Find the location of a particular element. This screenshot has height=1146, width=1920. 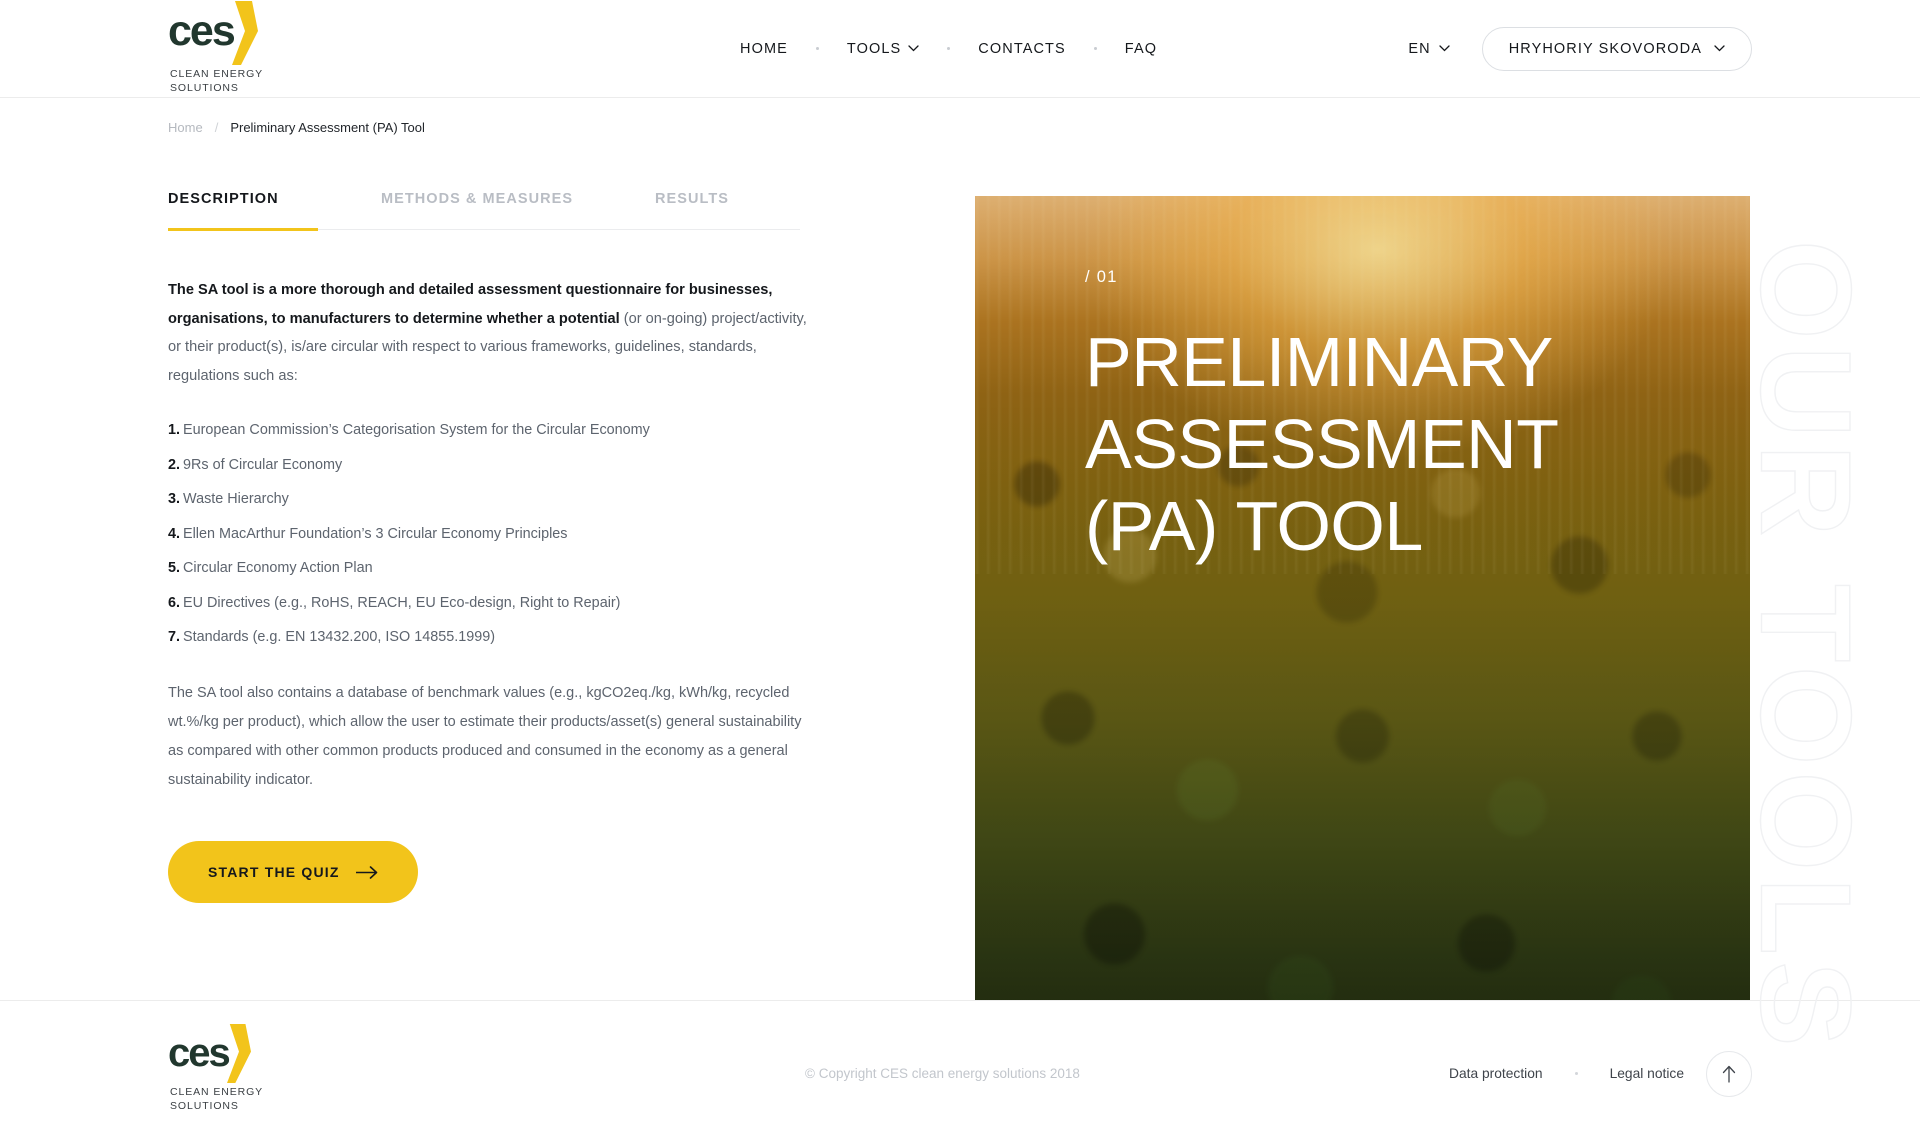

language-selector-label: EN is located at coordinates (1419, 48).